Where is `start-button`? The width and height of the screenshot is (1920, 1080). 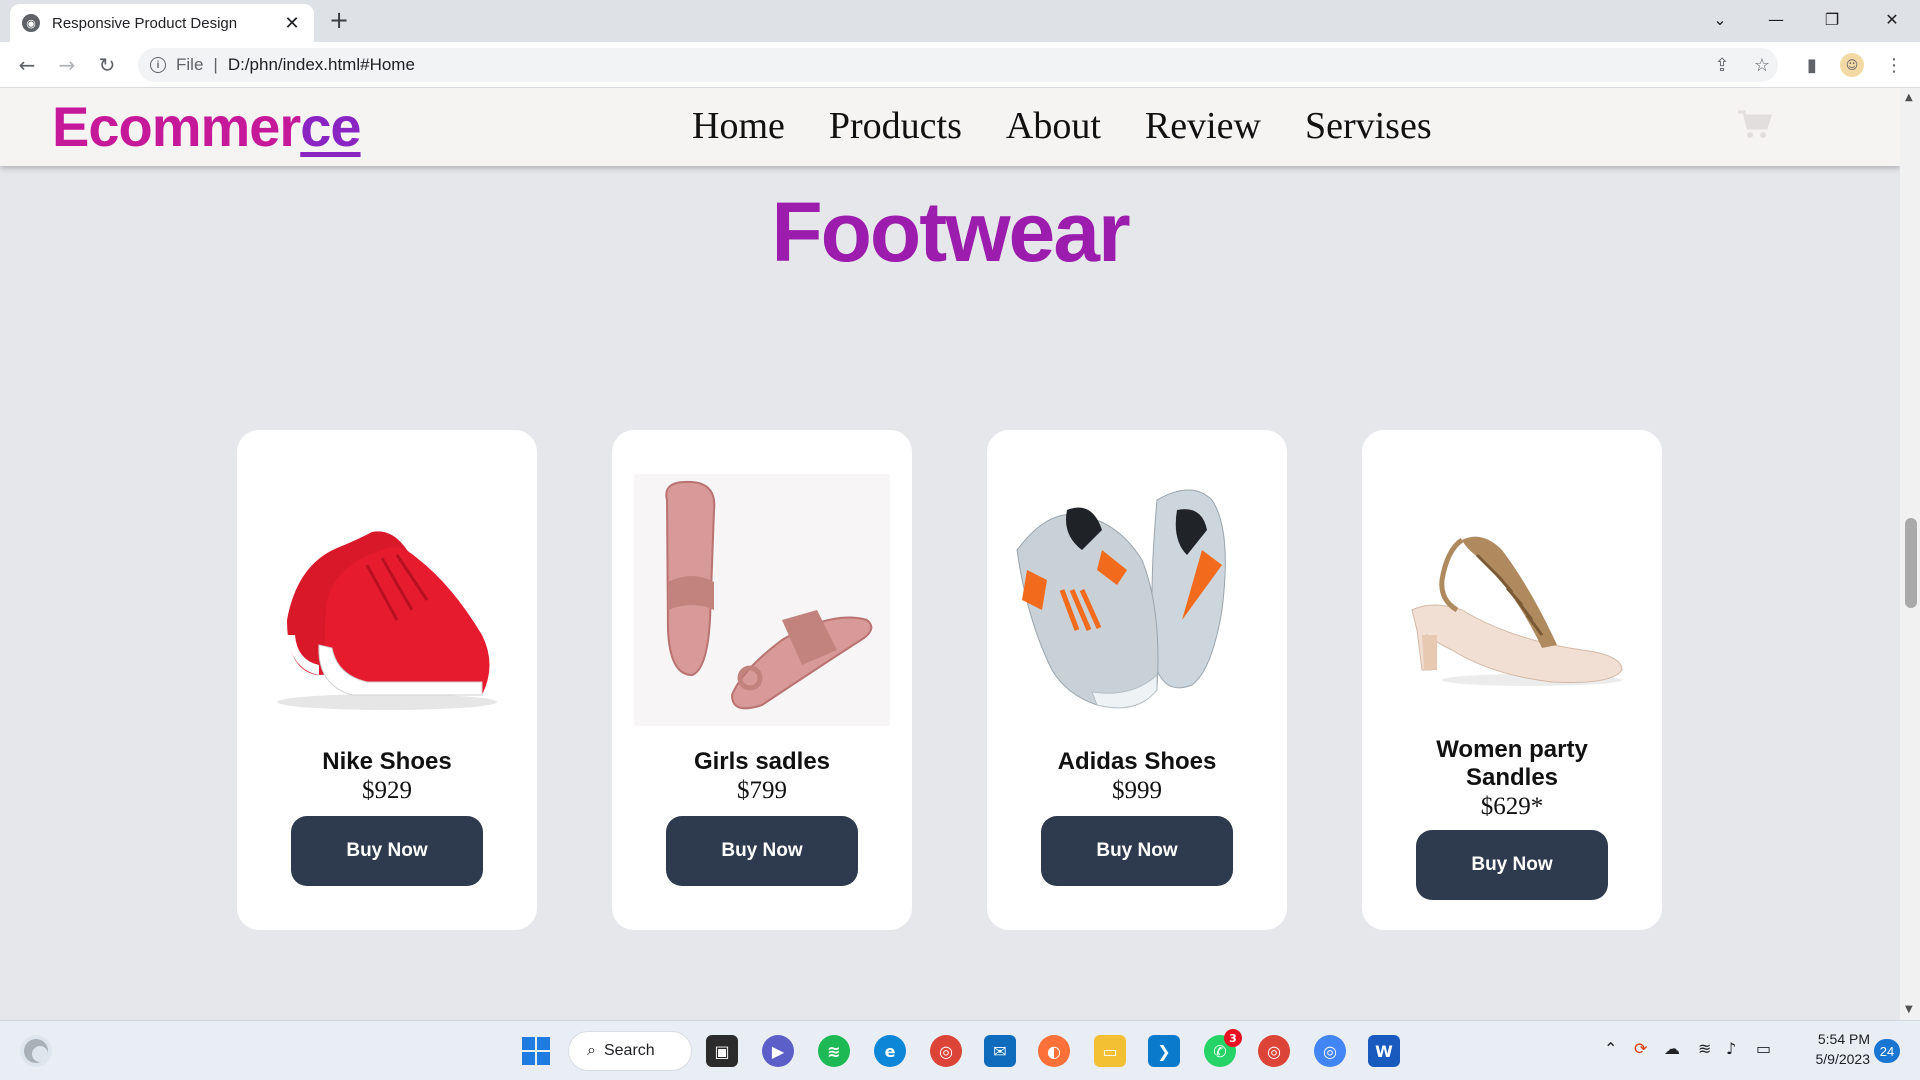
start-button is located at coordinates (536, 1051).